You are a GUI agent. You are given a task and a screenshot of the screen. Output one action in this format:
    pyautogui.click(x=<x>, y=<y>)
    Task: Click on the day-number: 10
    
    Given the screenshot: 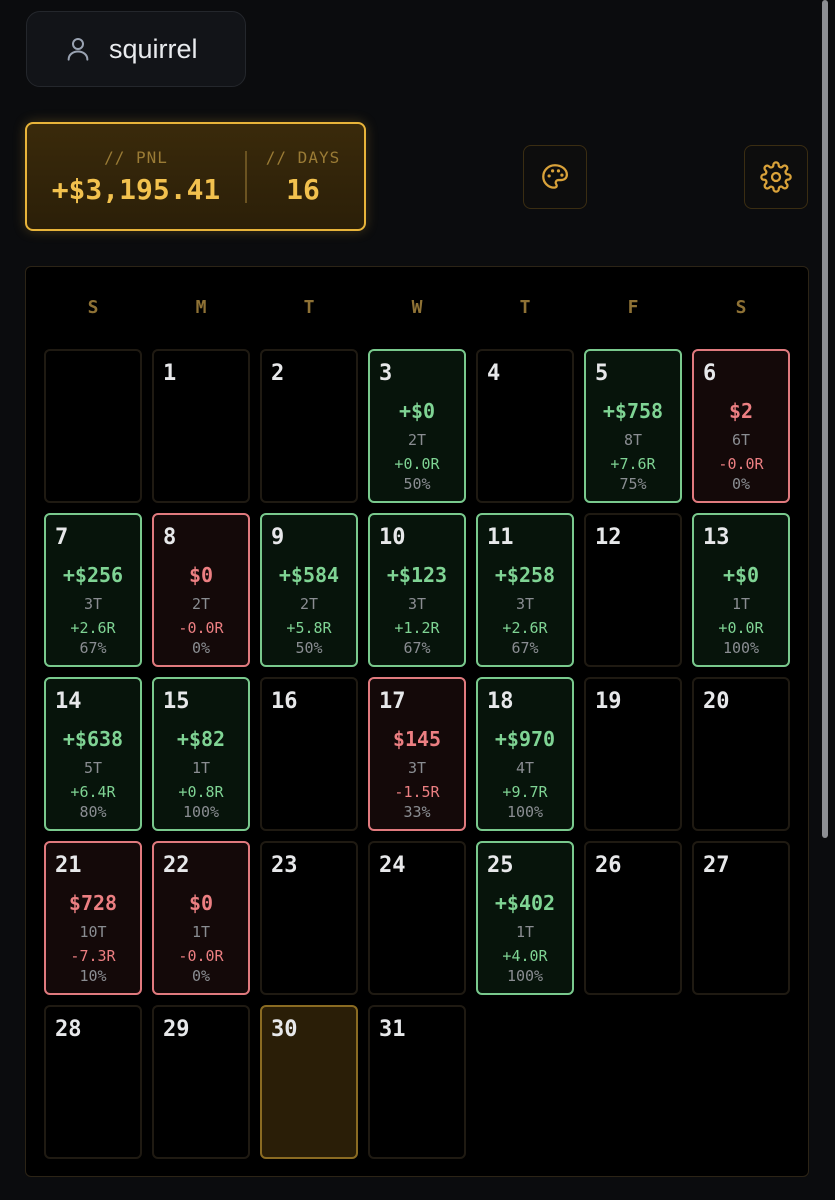 What is the action you would take?
    pyautogui.click(x=392, y=537)
    